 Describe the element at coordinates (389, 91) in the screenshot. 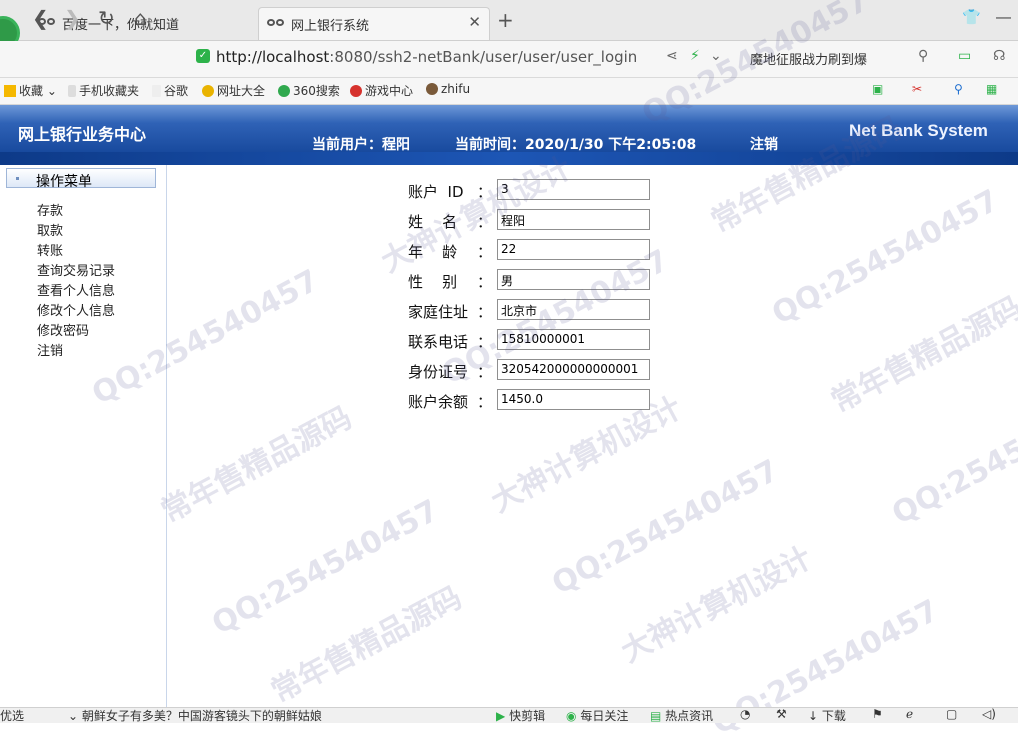

I see `bookmark-label: 游戏中心` at that location.